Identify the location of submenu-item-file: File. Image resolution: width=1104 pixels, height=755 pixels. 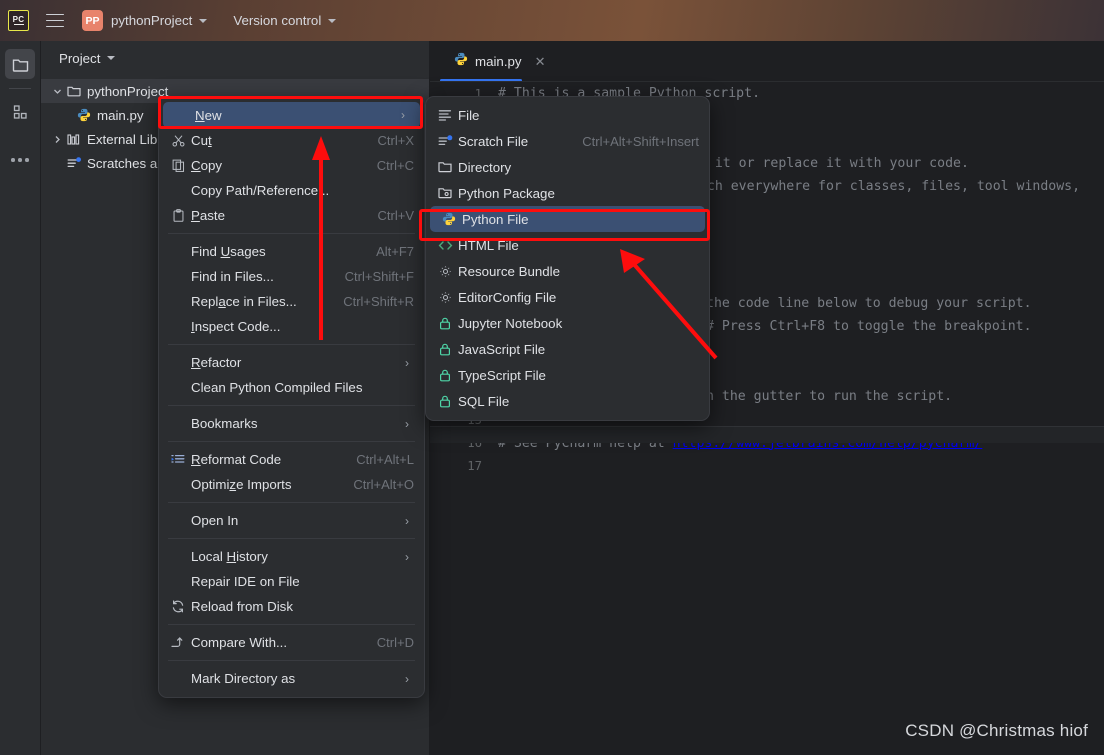
(567, 115).